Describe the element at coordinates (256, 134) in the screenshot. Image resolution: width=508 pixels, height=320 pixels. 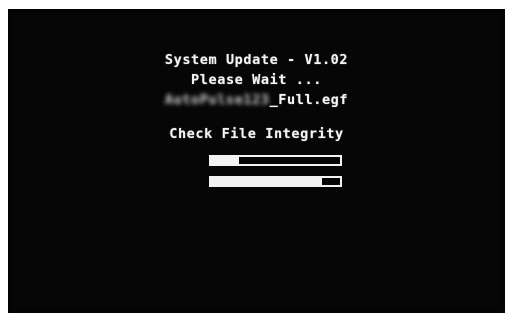
I see `status-text: Check File Integrity` at that location.